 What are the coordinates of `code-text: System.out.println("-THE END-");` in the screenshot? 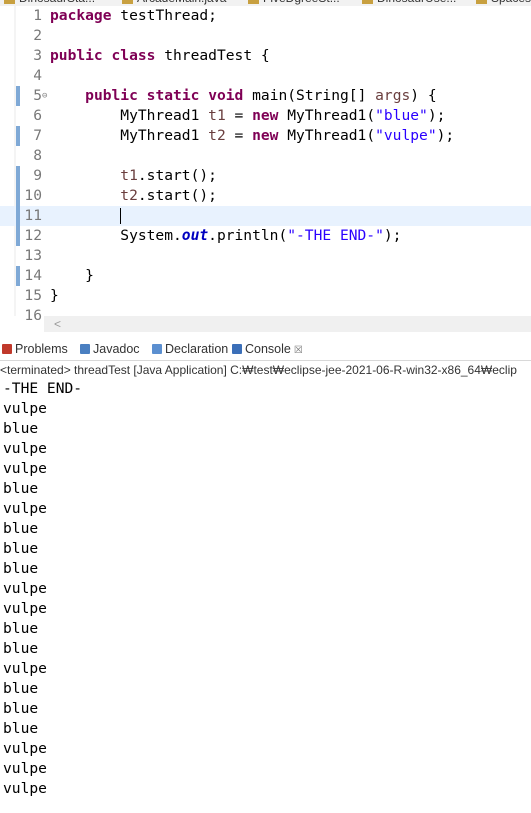 It's located at (225, 236).